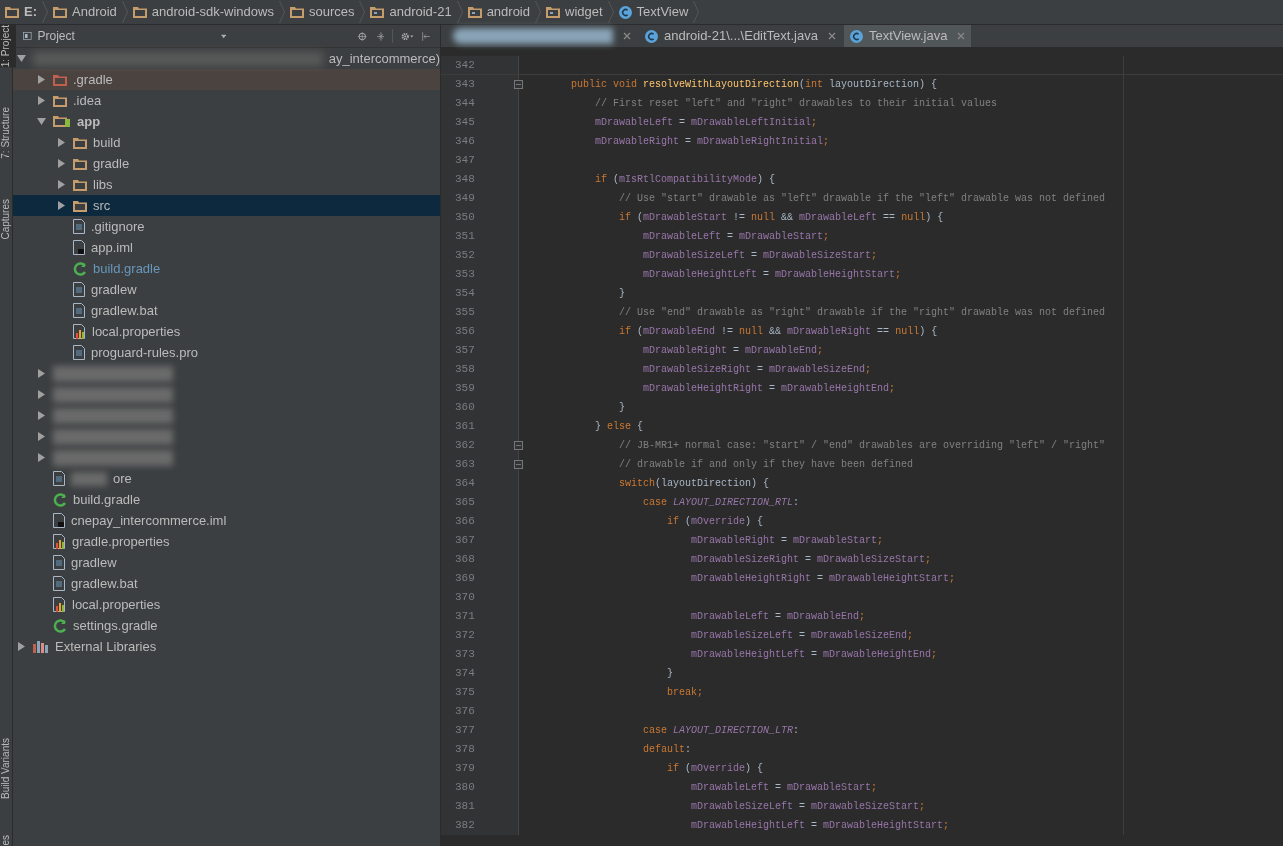  What do you see at coordinates (203, 12) in the screenshot?
I see `breadcrumb: android-sdk-windows` at bounding box center [203, 12].